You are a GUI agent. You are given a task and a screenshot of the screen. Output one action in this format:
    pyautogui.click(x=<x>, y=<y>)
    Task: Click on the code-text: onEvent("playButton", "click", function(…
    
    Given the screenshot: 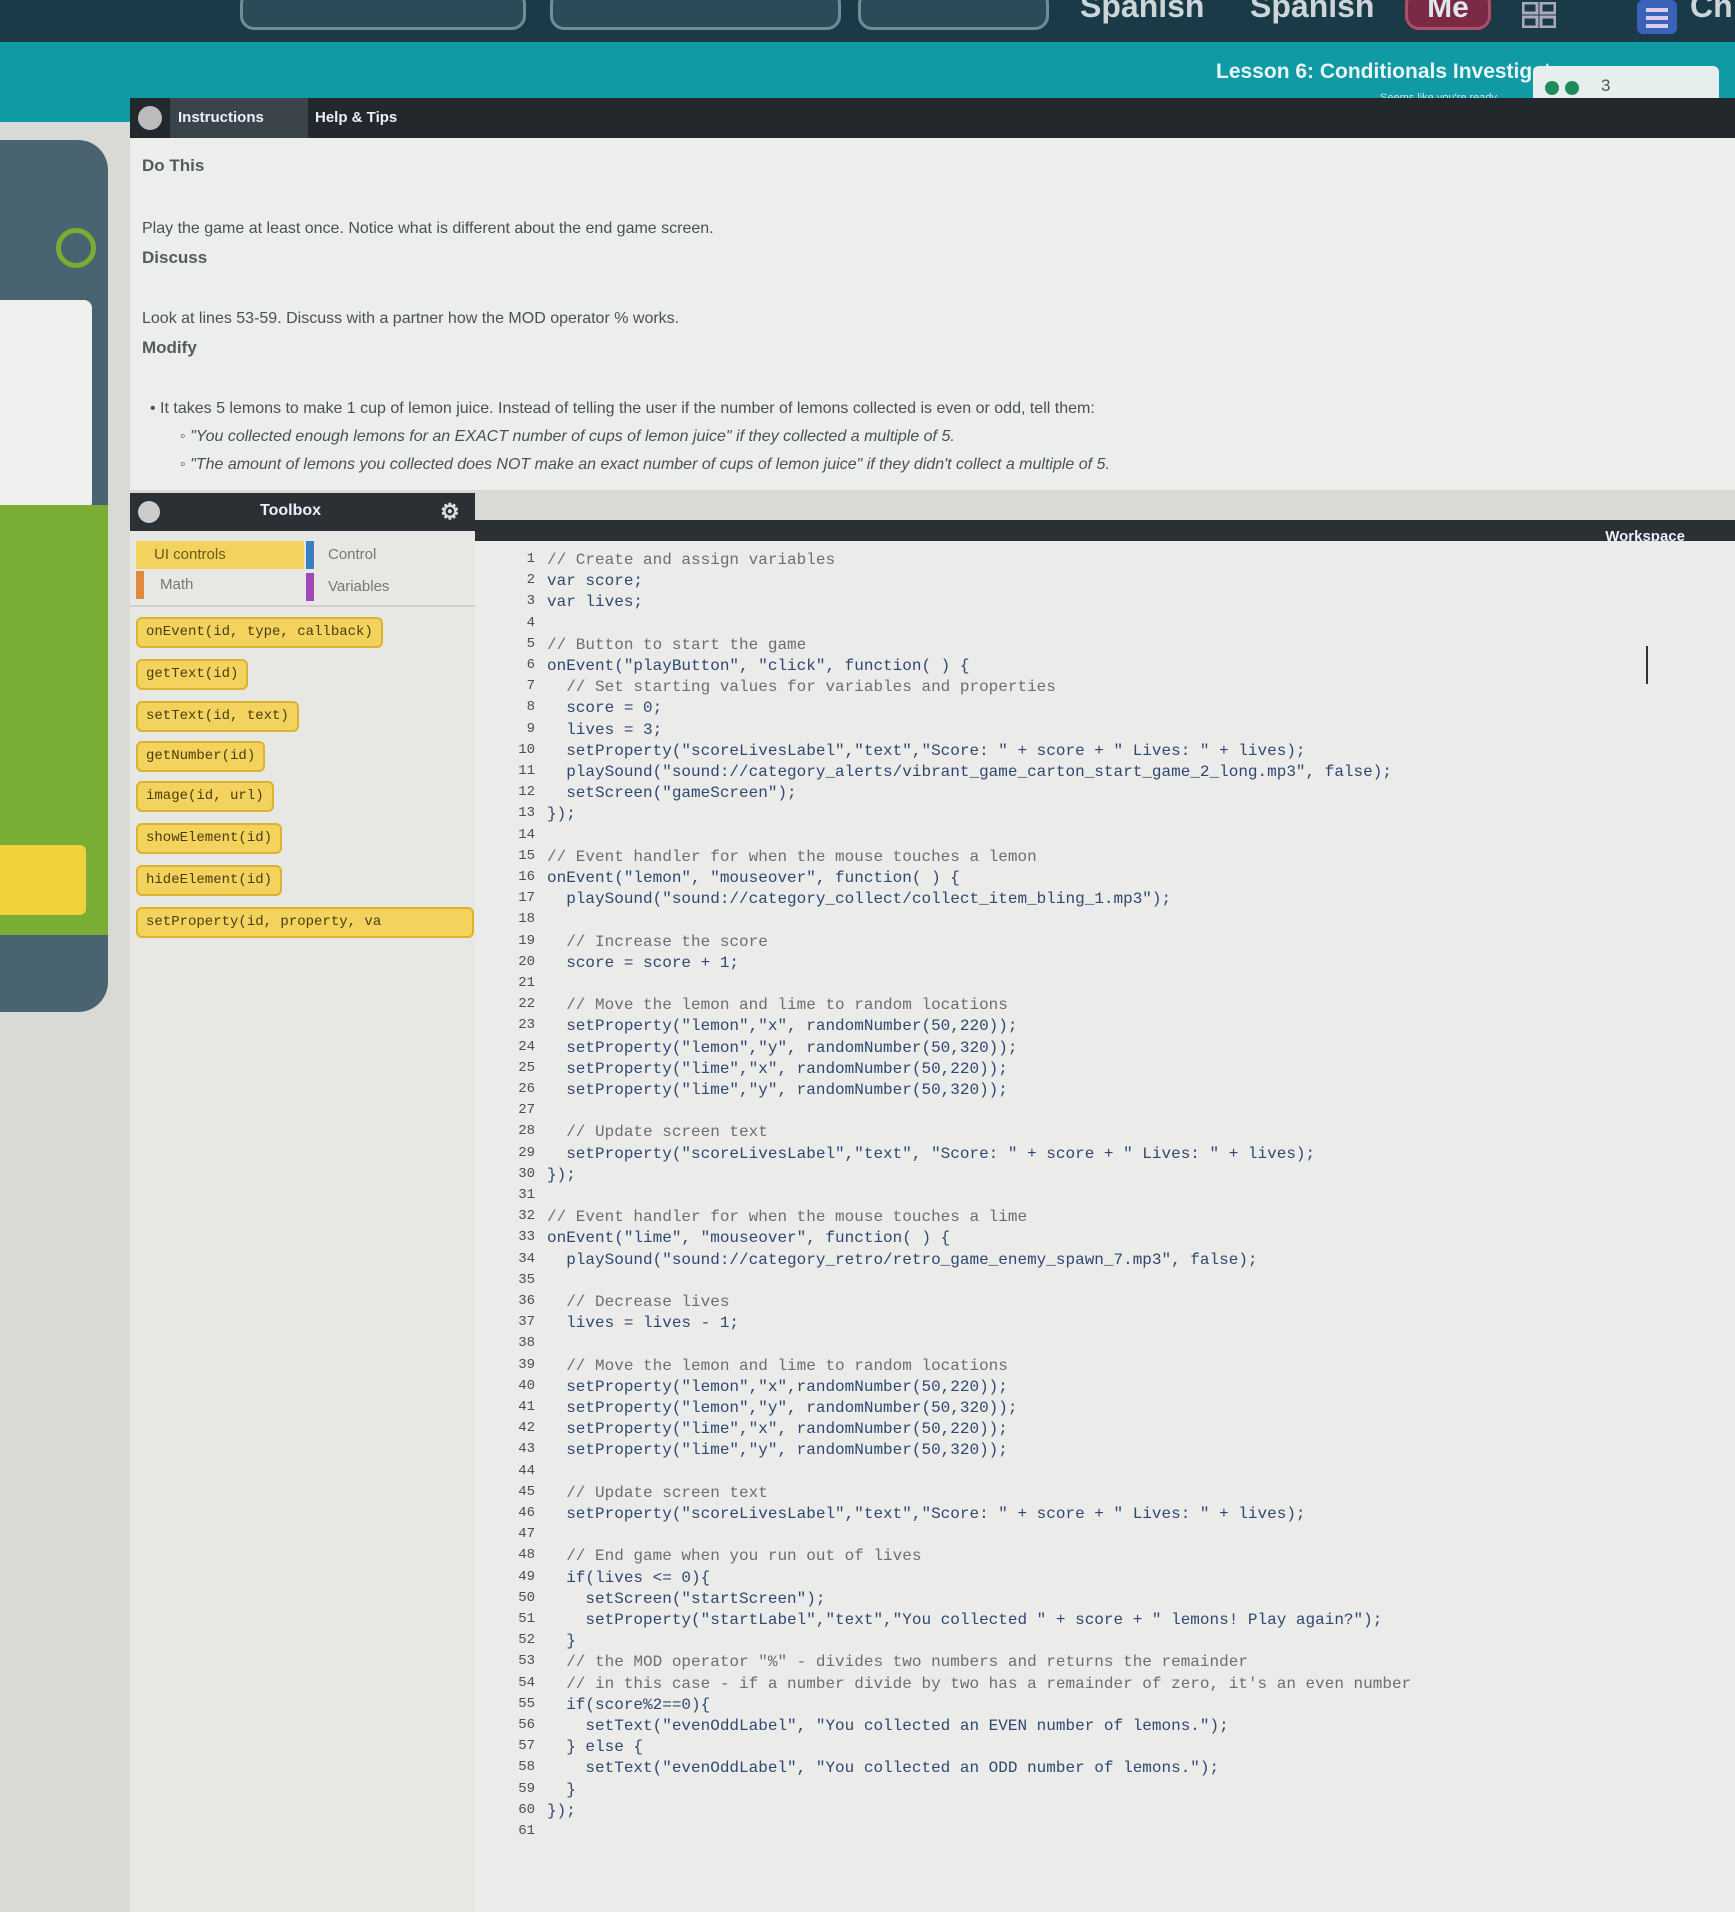 What is the action you would take?
    pyautogui.click(x=758, y=666)
    